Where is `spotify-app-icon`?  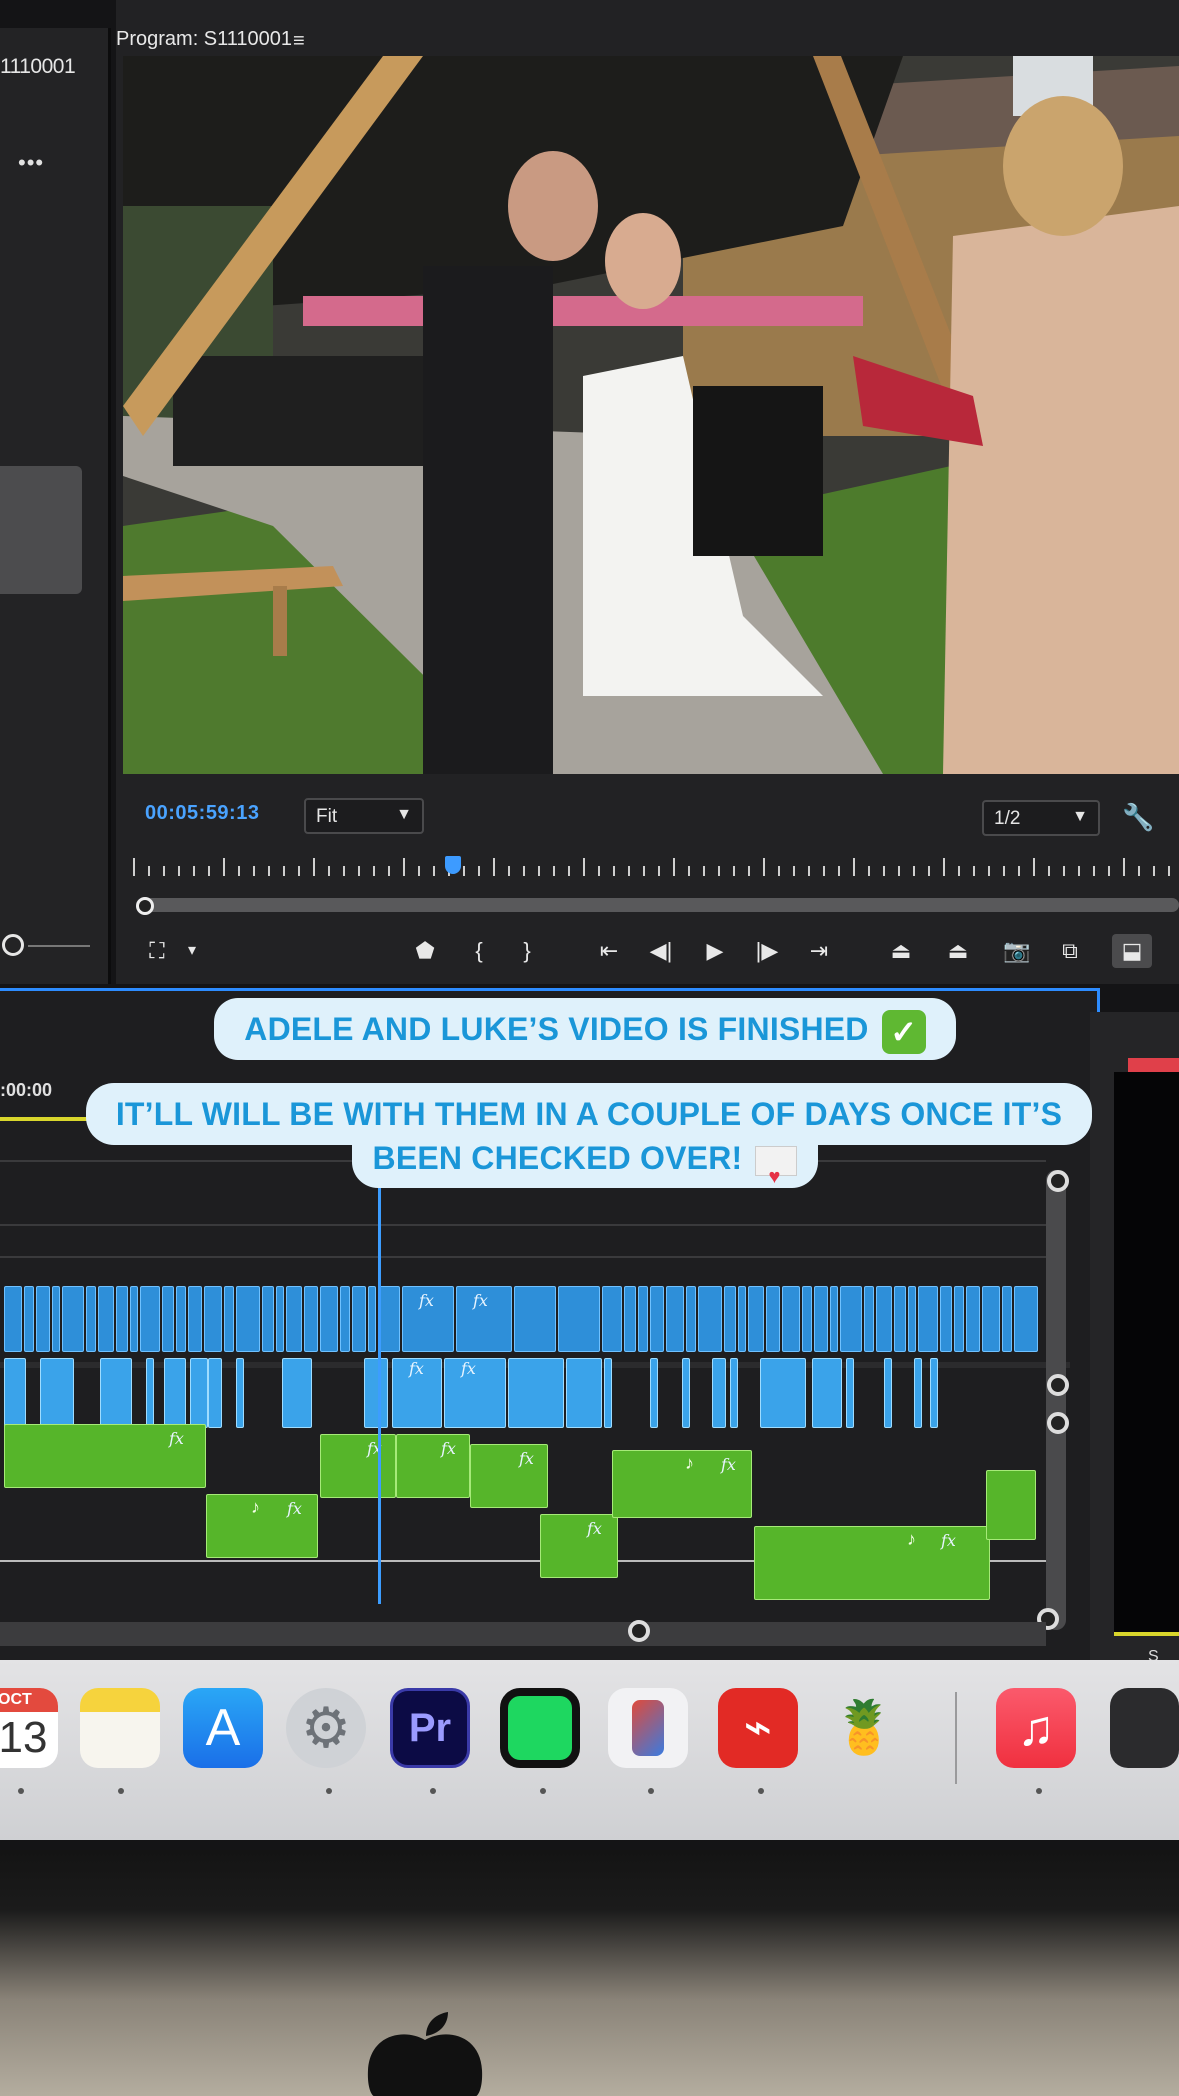 spotify-app-icon is located at coordinates (540, 1728).